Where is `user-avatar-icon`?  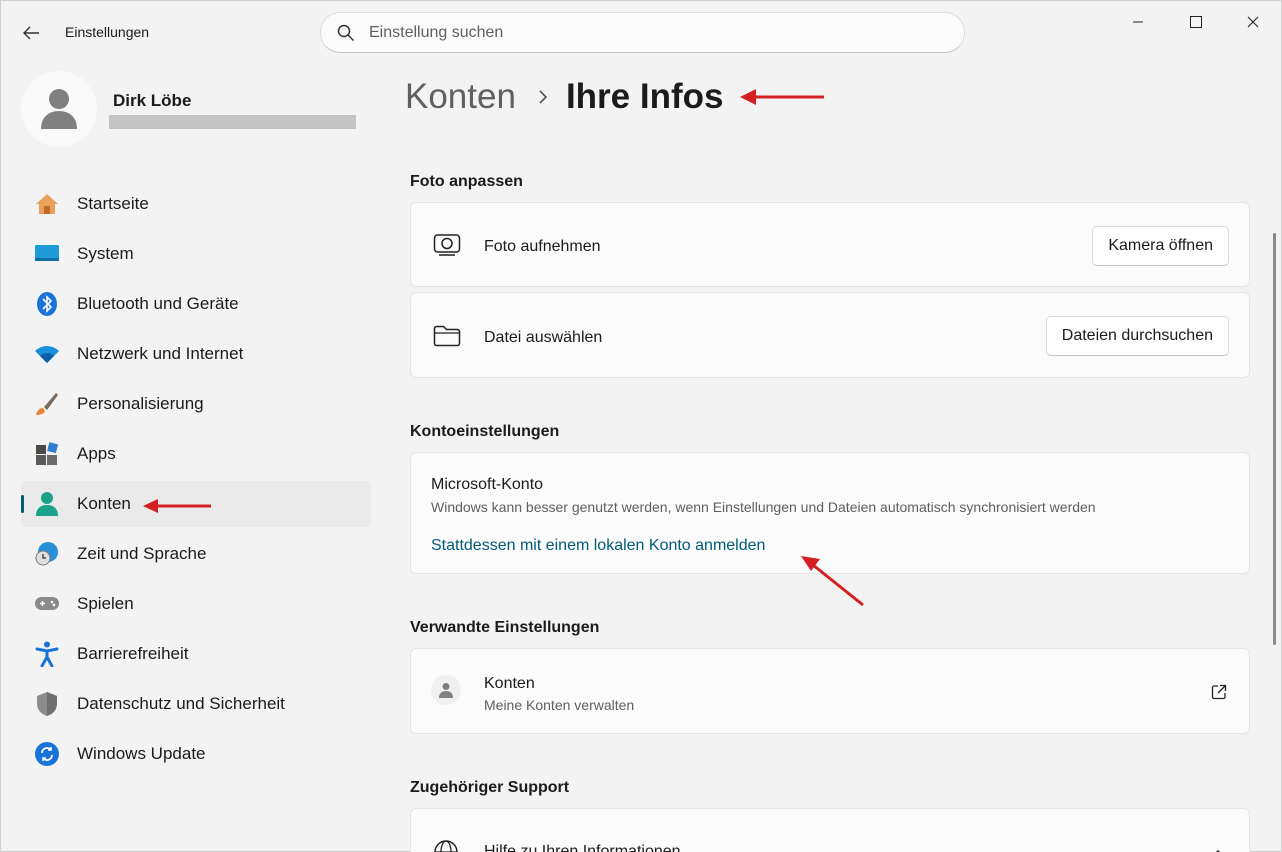
user-avatar-icon is located at coordinates (59, 109).